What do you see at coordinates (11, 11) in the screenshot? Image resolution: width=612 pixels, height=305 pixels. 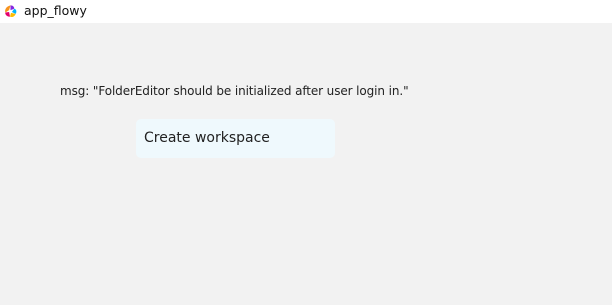 I see `appflowy-logo-icon` at bounding box center [11, 11].